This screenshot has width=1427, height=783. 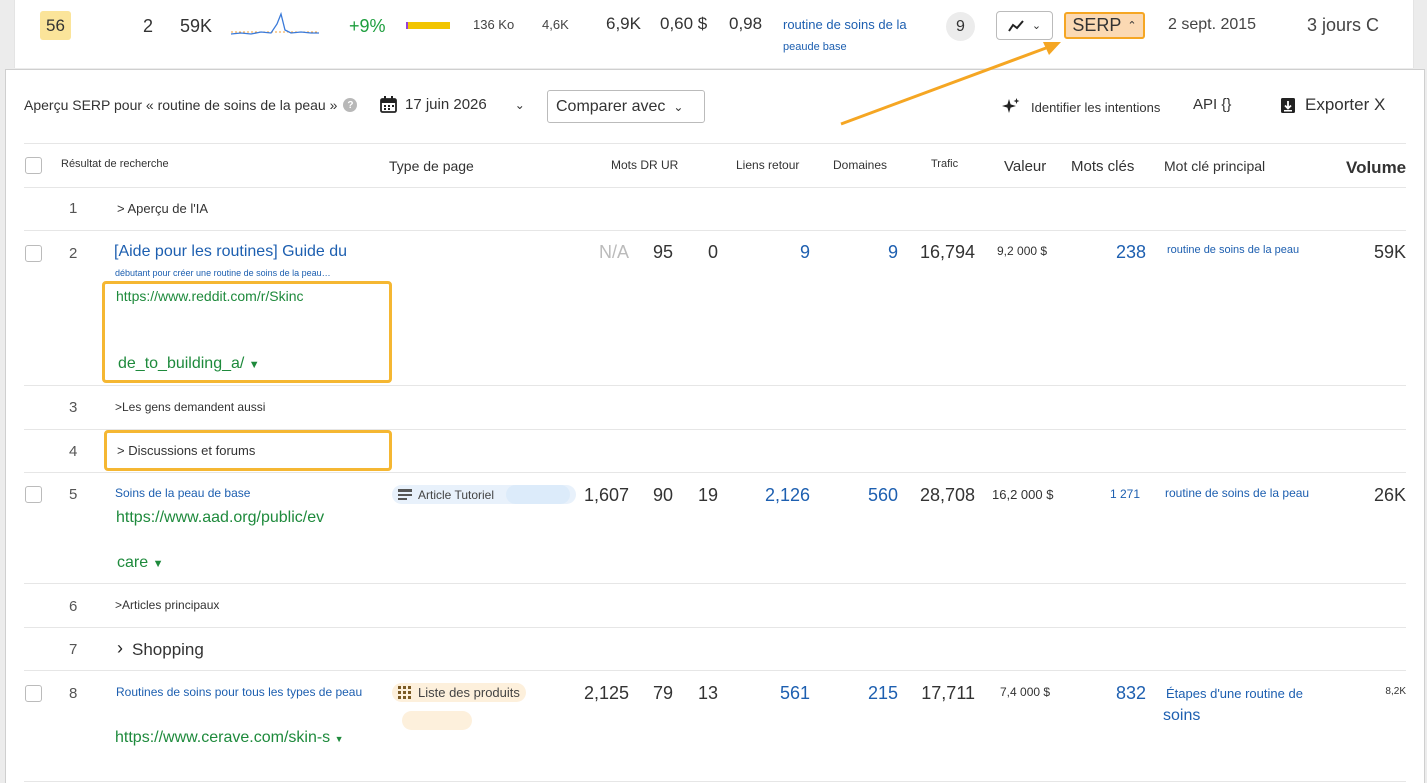 What do you see at coordinates (950, 84) in the screenshot?
I see `annotation-arrow` at bounding box center [950, 84].